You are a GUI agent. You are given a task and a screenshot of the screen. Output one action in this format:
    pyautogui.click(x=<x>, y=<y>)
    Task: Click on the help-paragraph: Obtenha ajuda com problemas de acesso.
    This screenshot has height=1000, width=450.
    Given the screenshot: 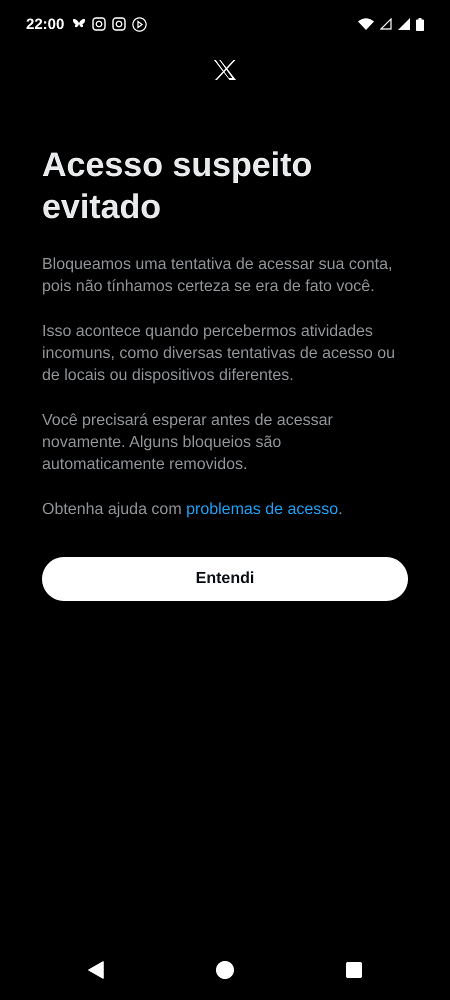 What is the action you would take?
    pyautogui.click(x=193, y=510)
    